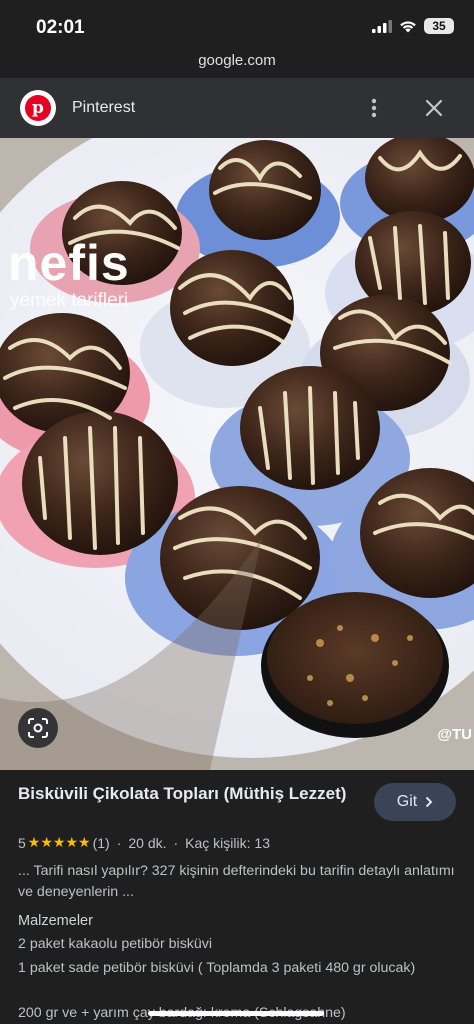 This screenshot has width=474, height=1024. I want to click on status-icons: 35, so click(413, 26).